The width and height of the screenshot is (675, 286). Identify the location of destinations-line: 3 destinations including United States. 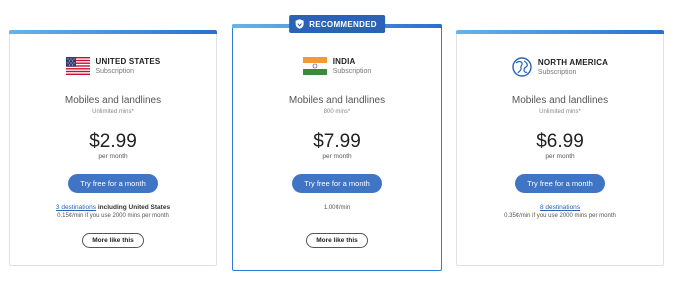
(113, 207).